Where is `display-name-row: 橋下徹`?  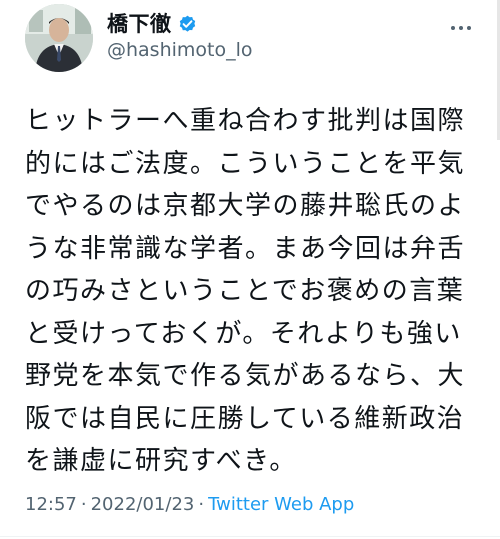 display-name-row: 橋下徹 is located at coordinates (180, 23).